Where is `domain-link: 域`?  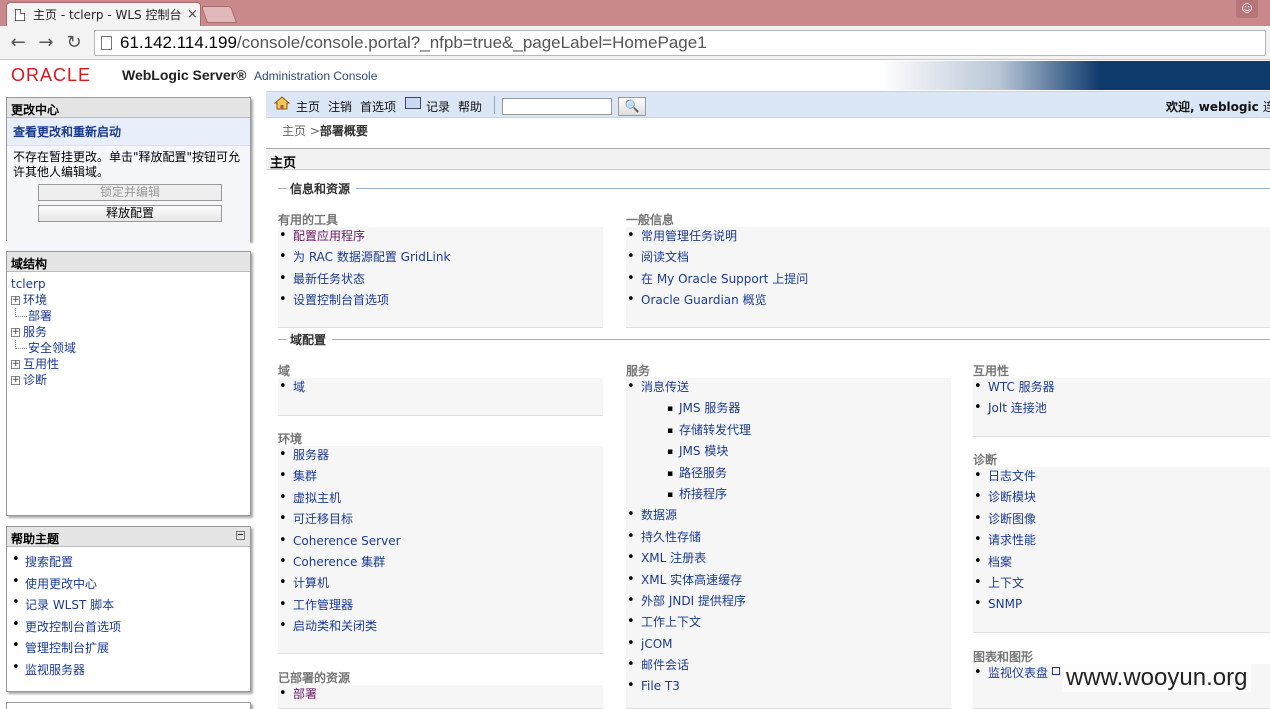
domain-link: 域 is located at coordinates (441, 388).